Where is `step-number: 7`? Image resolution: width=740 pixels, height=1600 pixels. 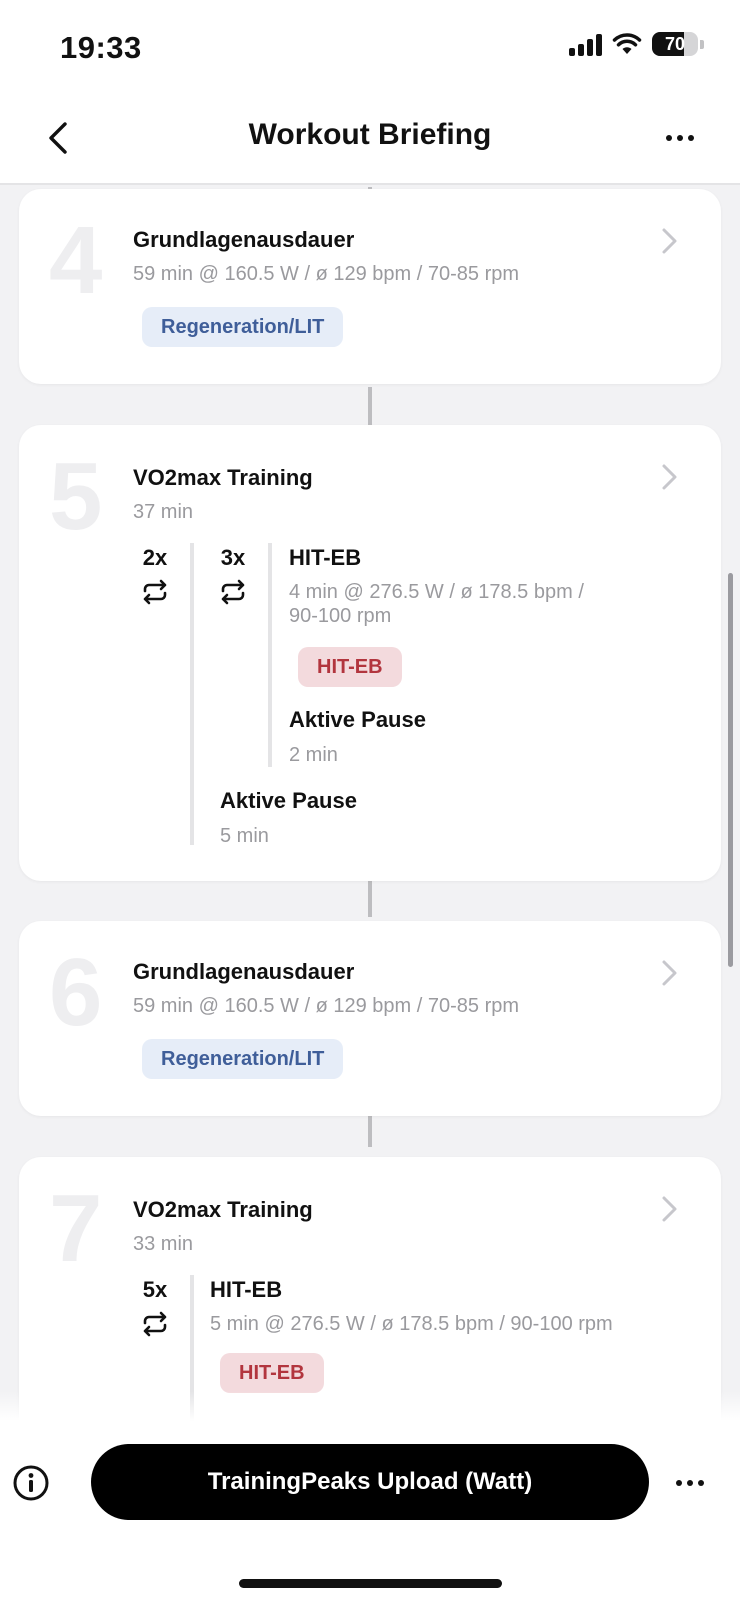
step-number: 7 is located at coordinates (76, 1228).